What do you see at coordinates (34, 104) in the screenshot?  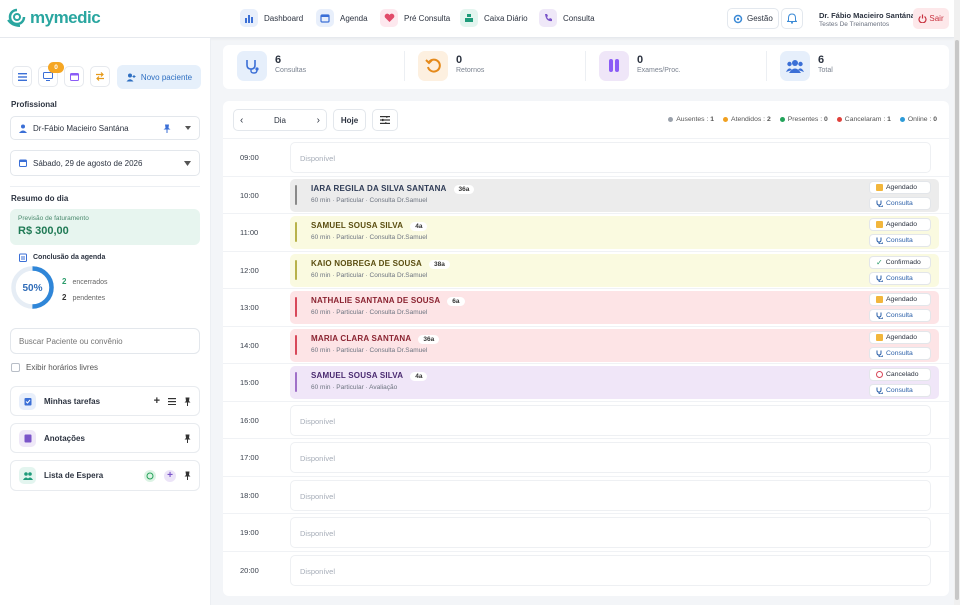 I see `profissional-label: Profissional` at bounding box center [34, 104].